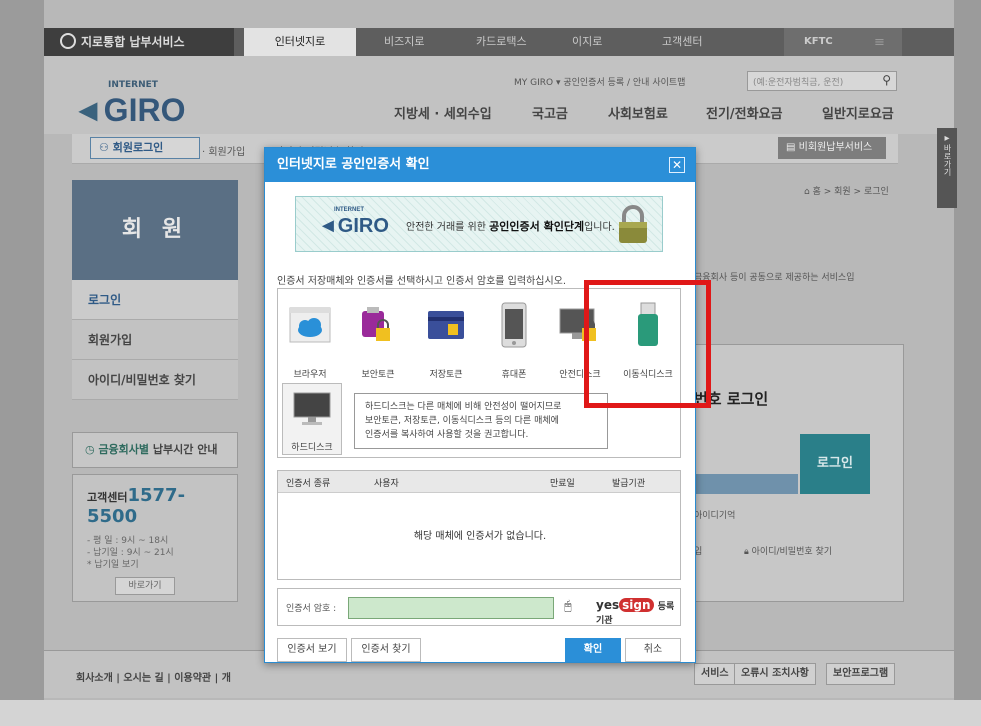 The width and height of the screenshot is (981, 726). What do you see at coordinates (599, 227) in the screenshot?
I see `banner-post: 입니다.` at bounding box center [599, 227].